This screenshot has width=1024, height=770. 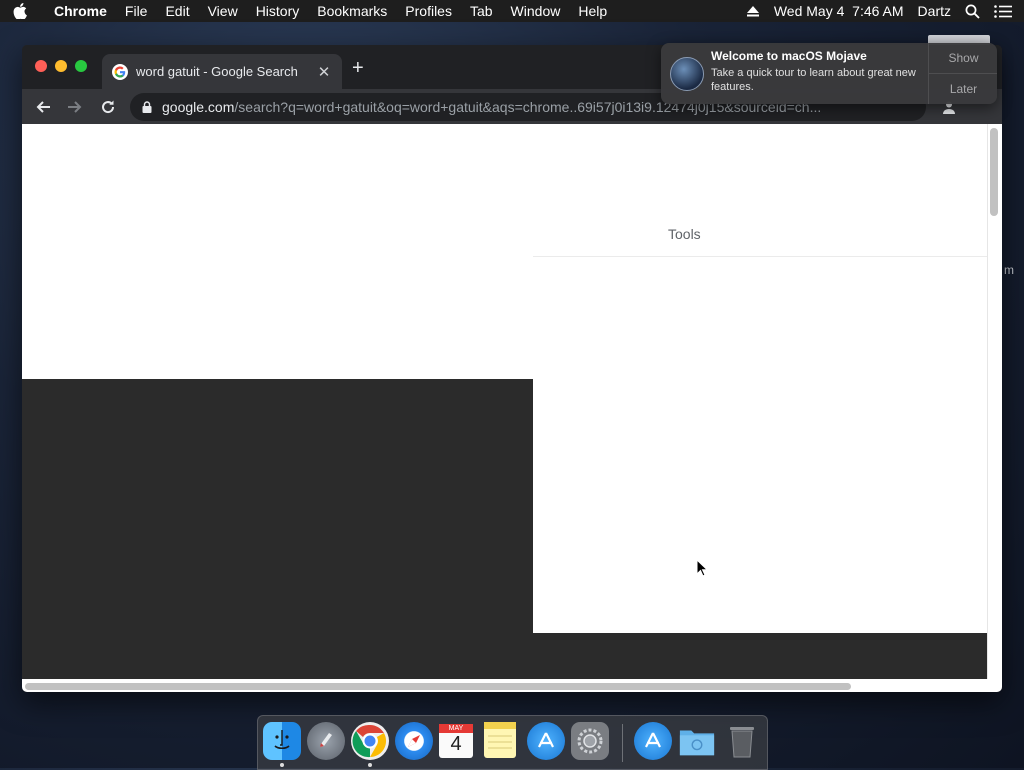 I want to click on menu-file: File, so click(x=136, y=11).